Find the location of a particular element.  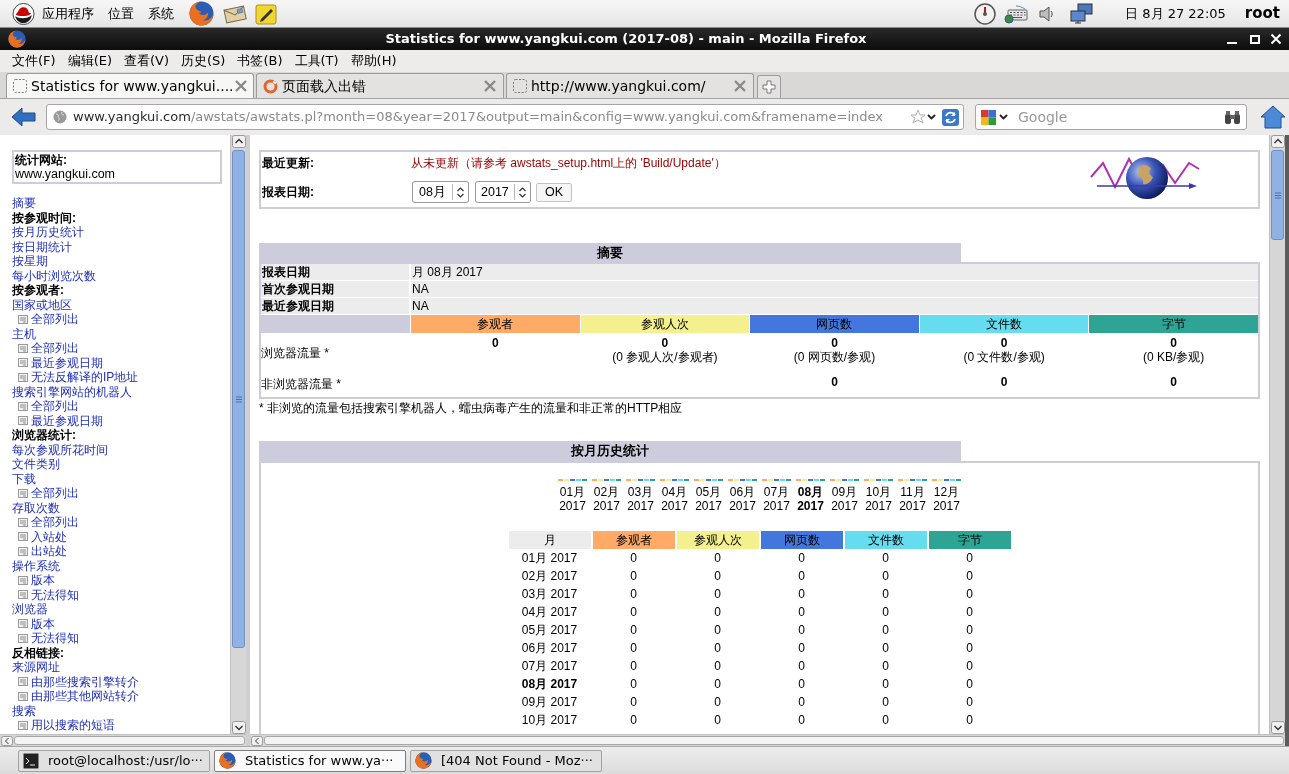

menu-item: 帮助(H) is located at coordinates (373, 61).